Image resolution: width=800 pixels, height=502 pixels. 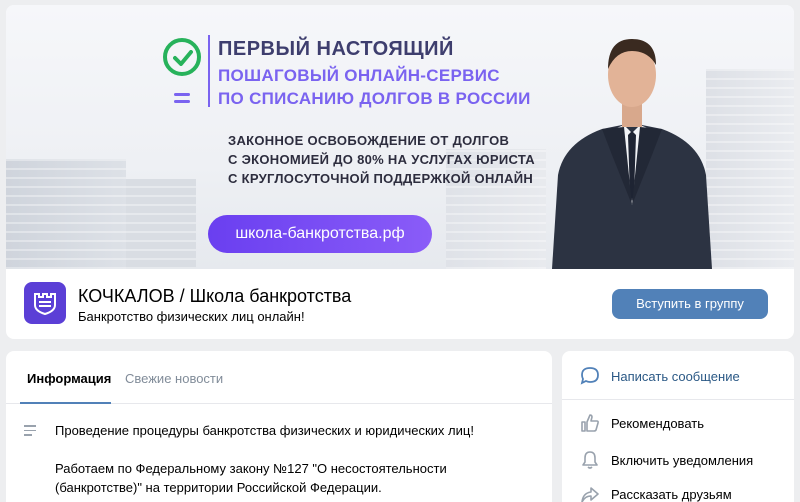 I want to click on share-icon, so click(x=590, y=494).